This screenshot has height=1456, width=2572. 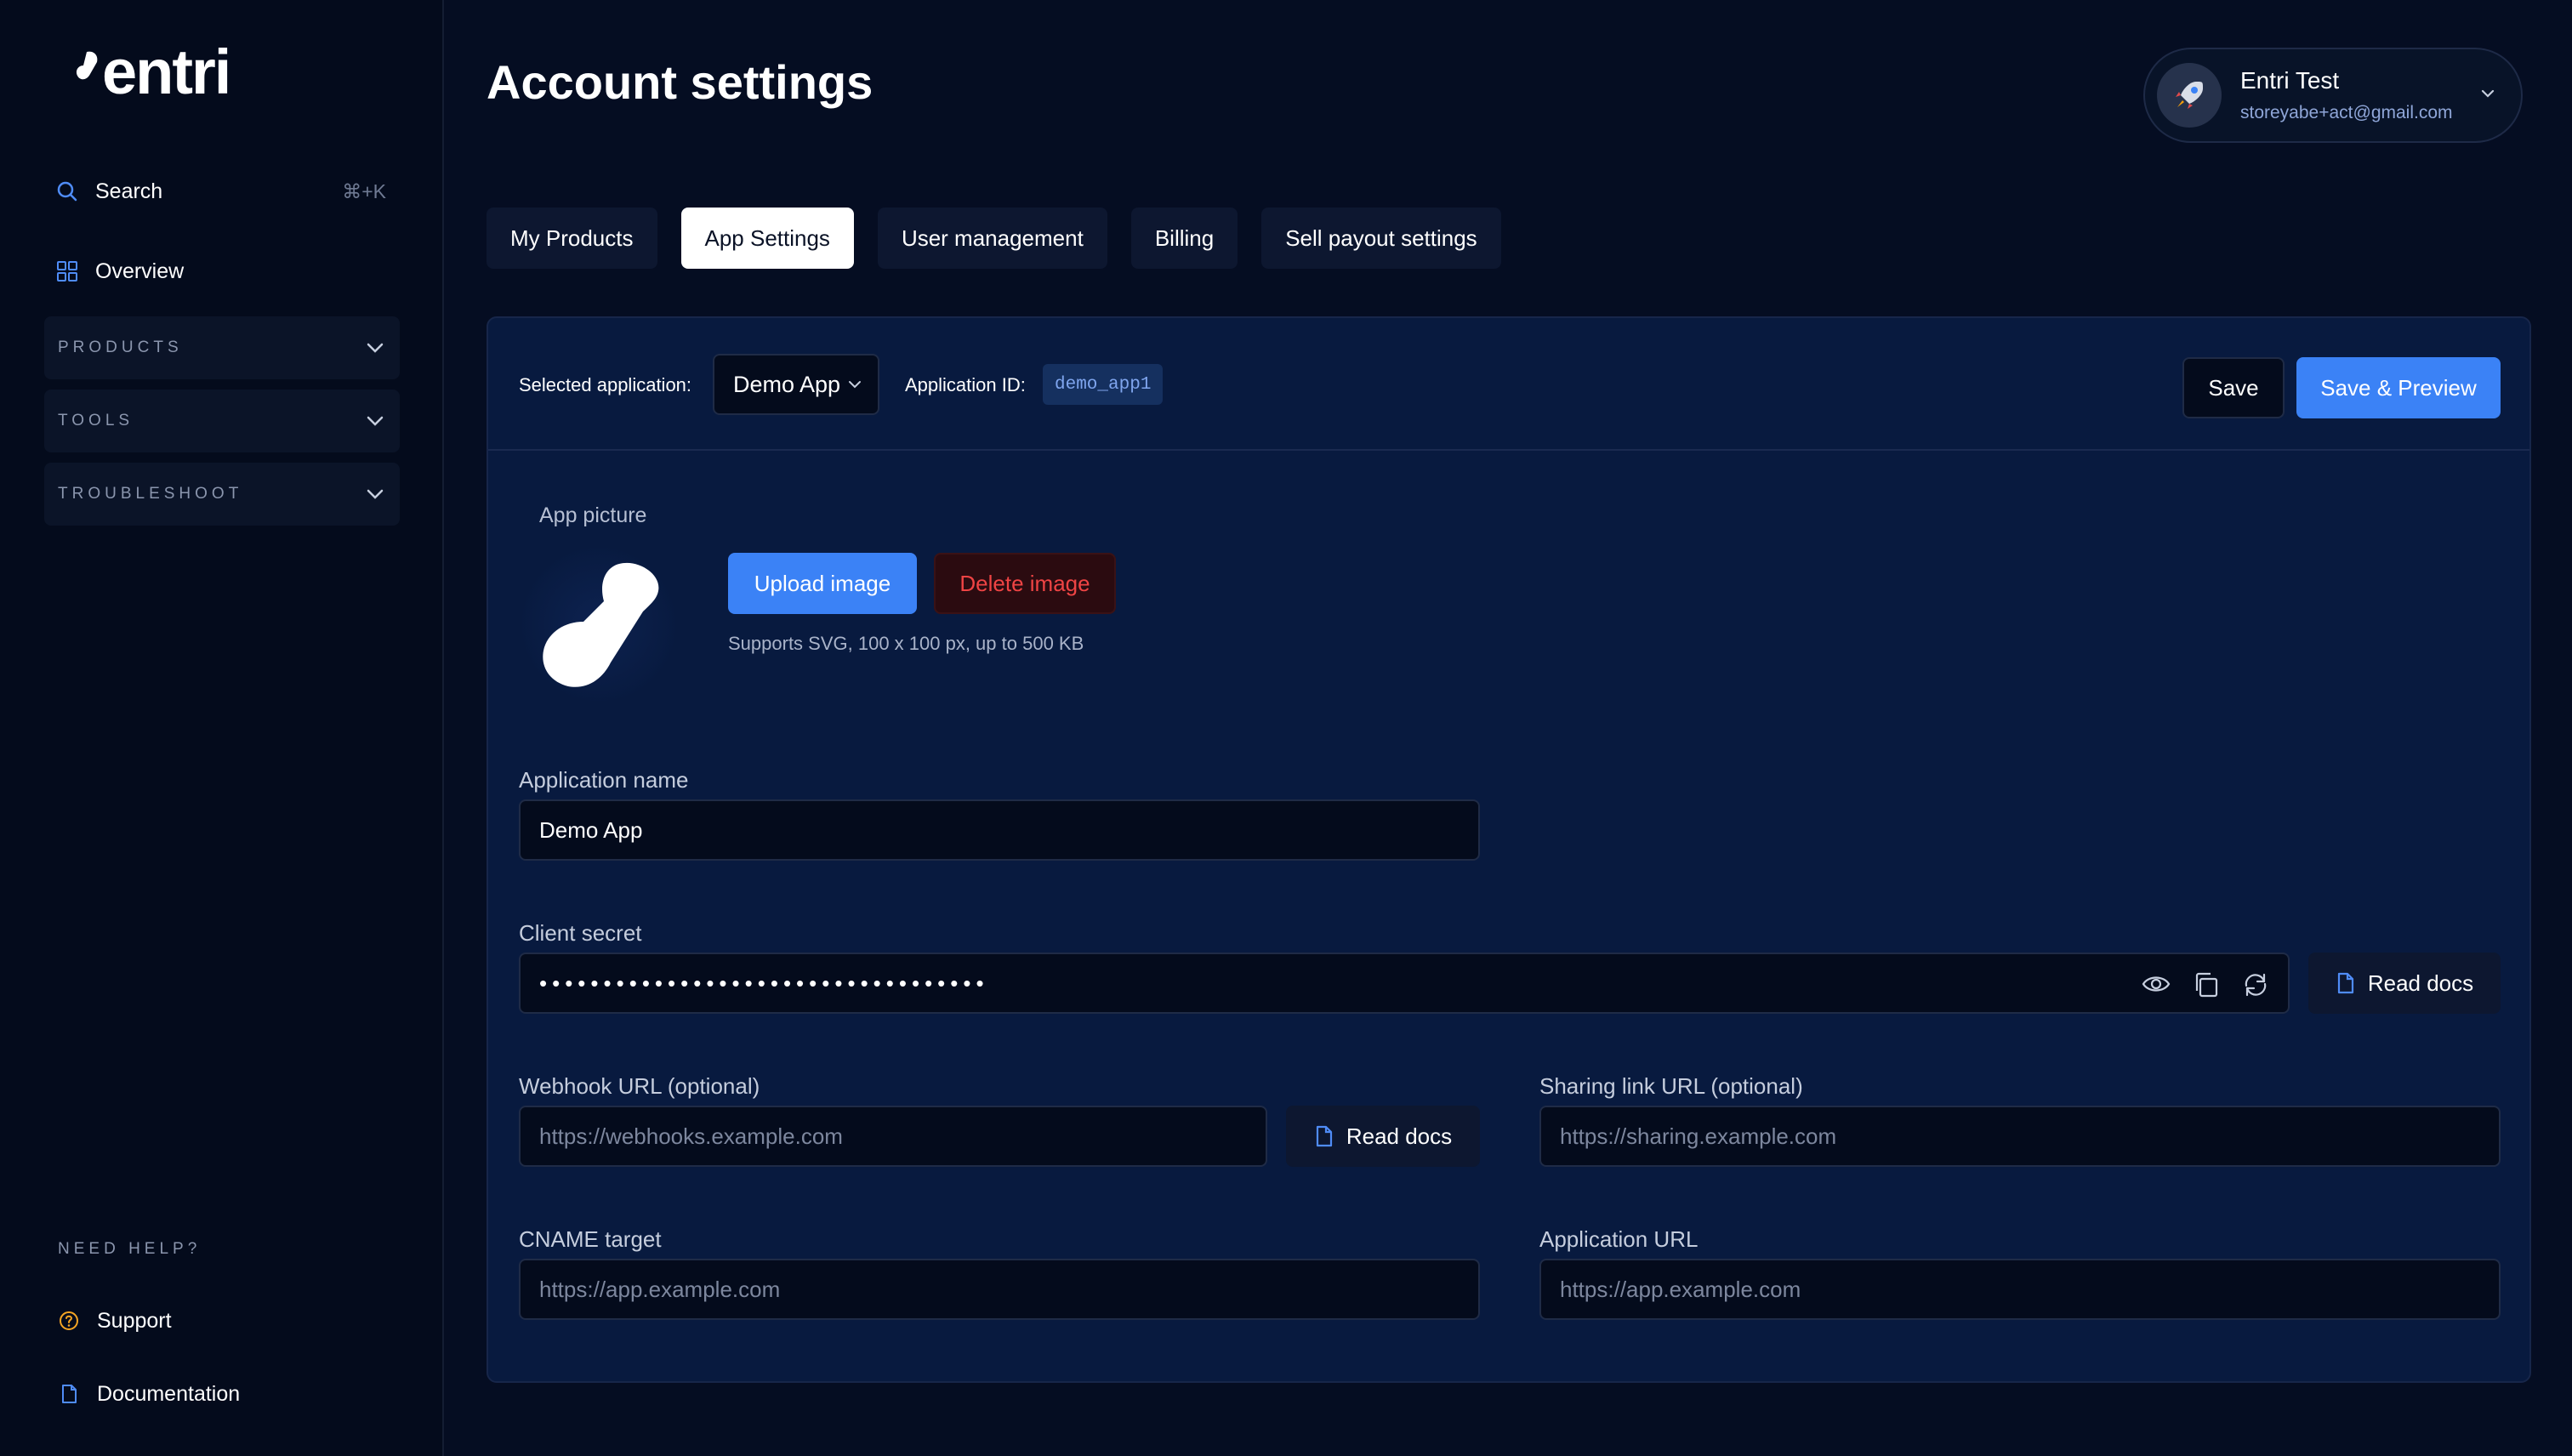 I want to click on cname-target-input: https://app.example.com, so click(x=1000, y=1289).